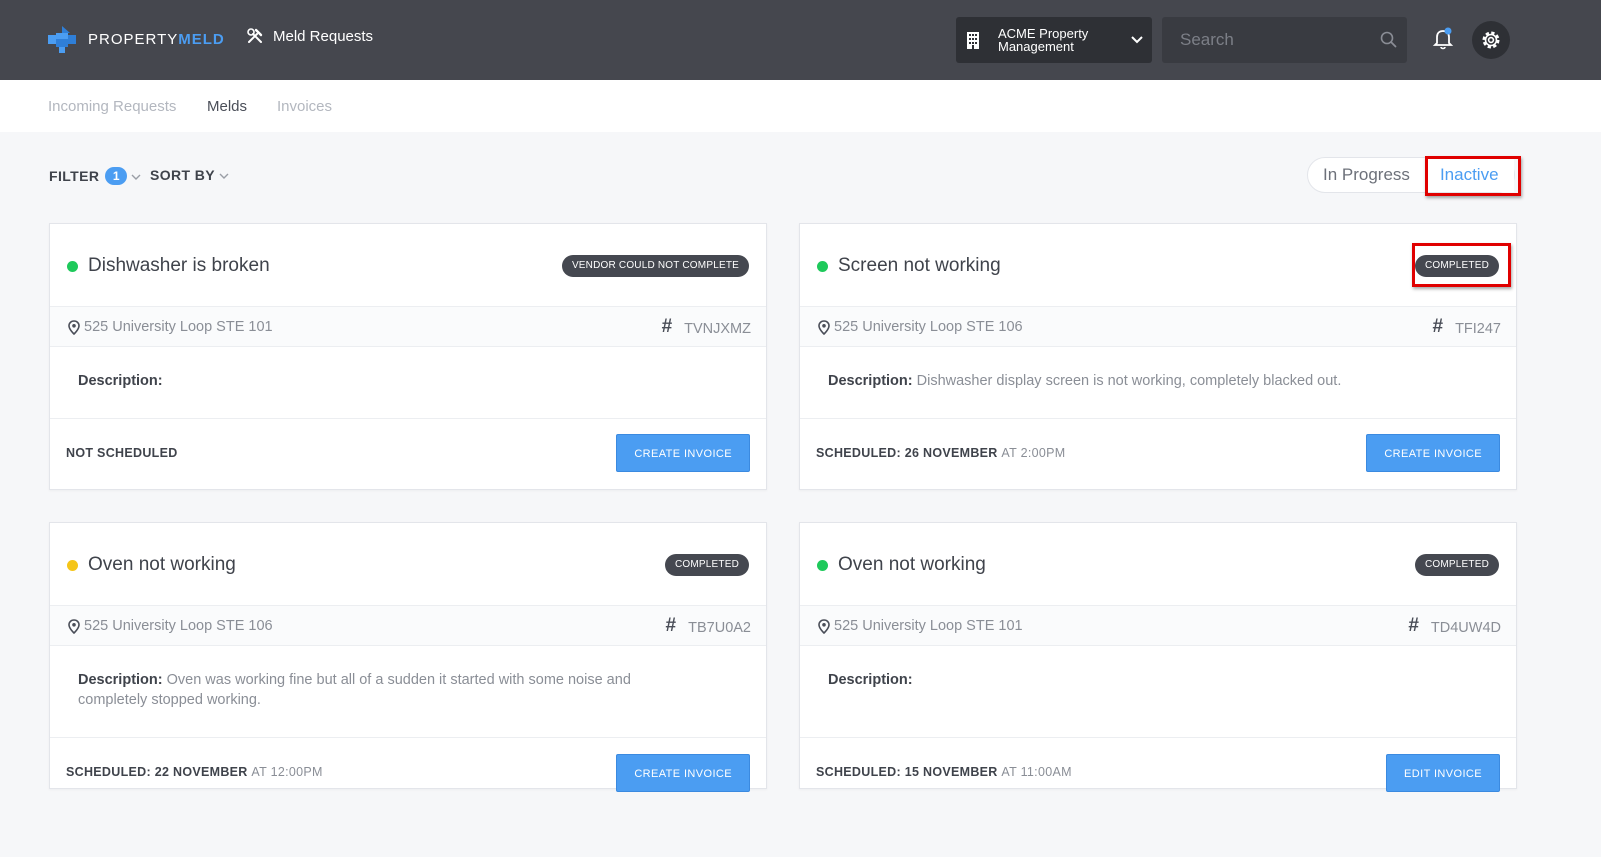  I want to click on organization-select: ACME Property Management, so click(1054, 40).